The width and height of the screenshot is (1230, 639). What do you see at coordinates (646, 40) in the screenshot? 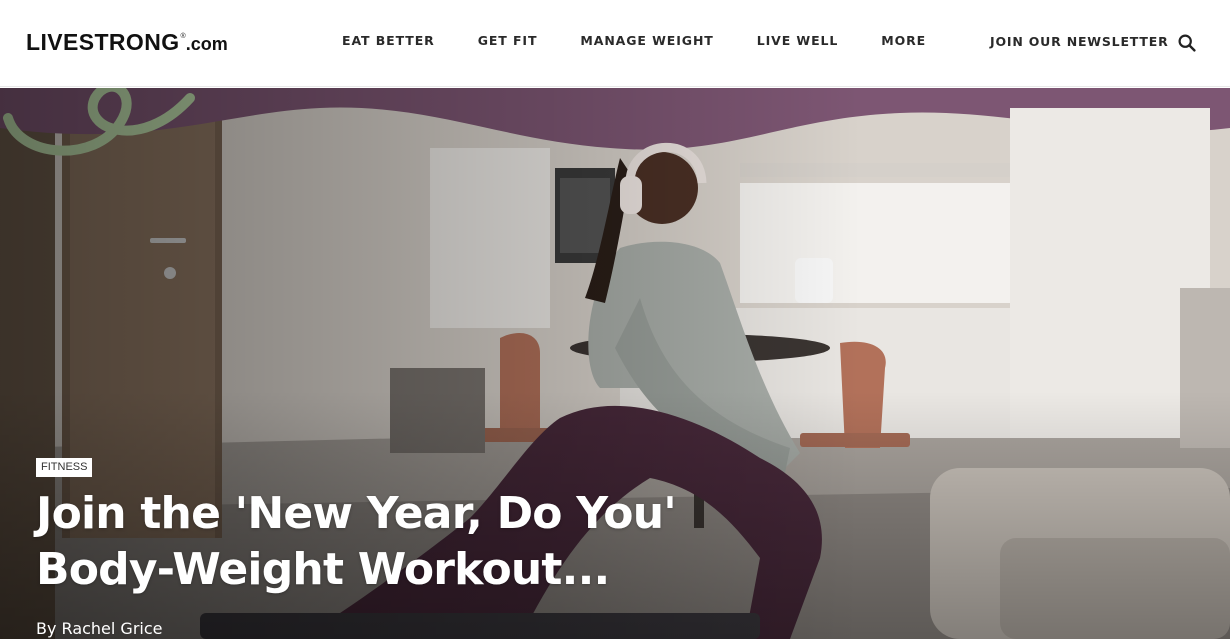
I see `nav-item-manage-weight: MANAGE WEIGHT` at bounding box center [646, 40].